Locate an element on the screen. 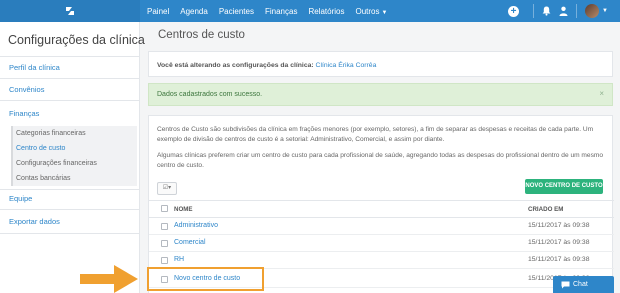  topbar-actions: + ▼ is located at coordinates (564, 11).